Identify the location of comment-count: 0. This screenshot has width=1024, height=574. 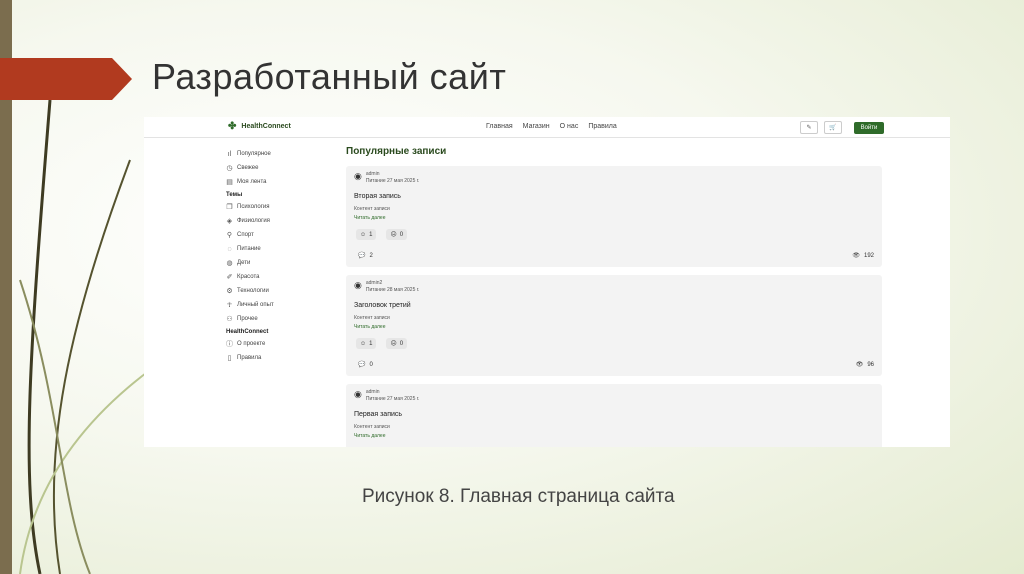
(371, 364).